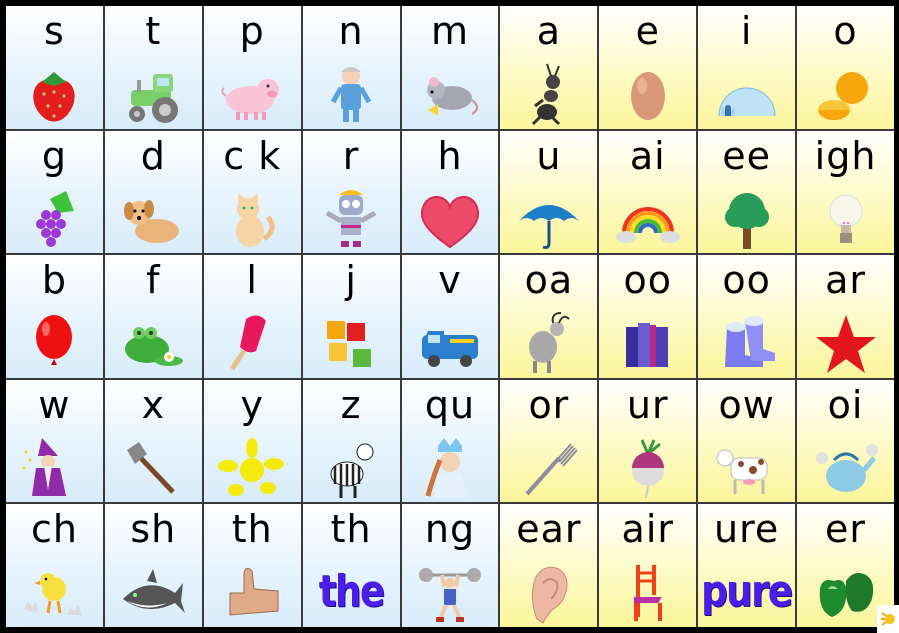  What do you see at coordinates (153, 404) in the screenshot?
I see `sound-label: x` at bounding box center [153, 404].